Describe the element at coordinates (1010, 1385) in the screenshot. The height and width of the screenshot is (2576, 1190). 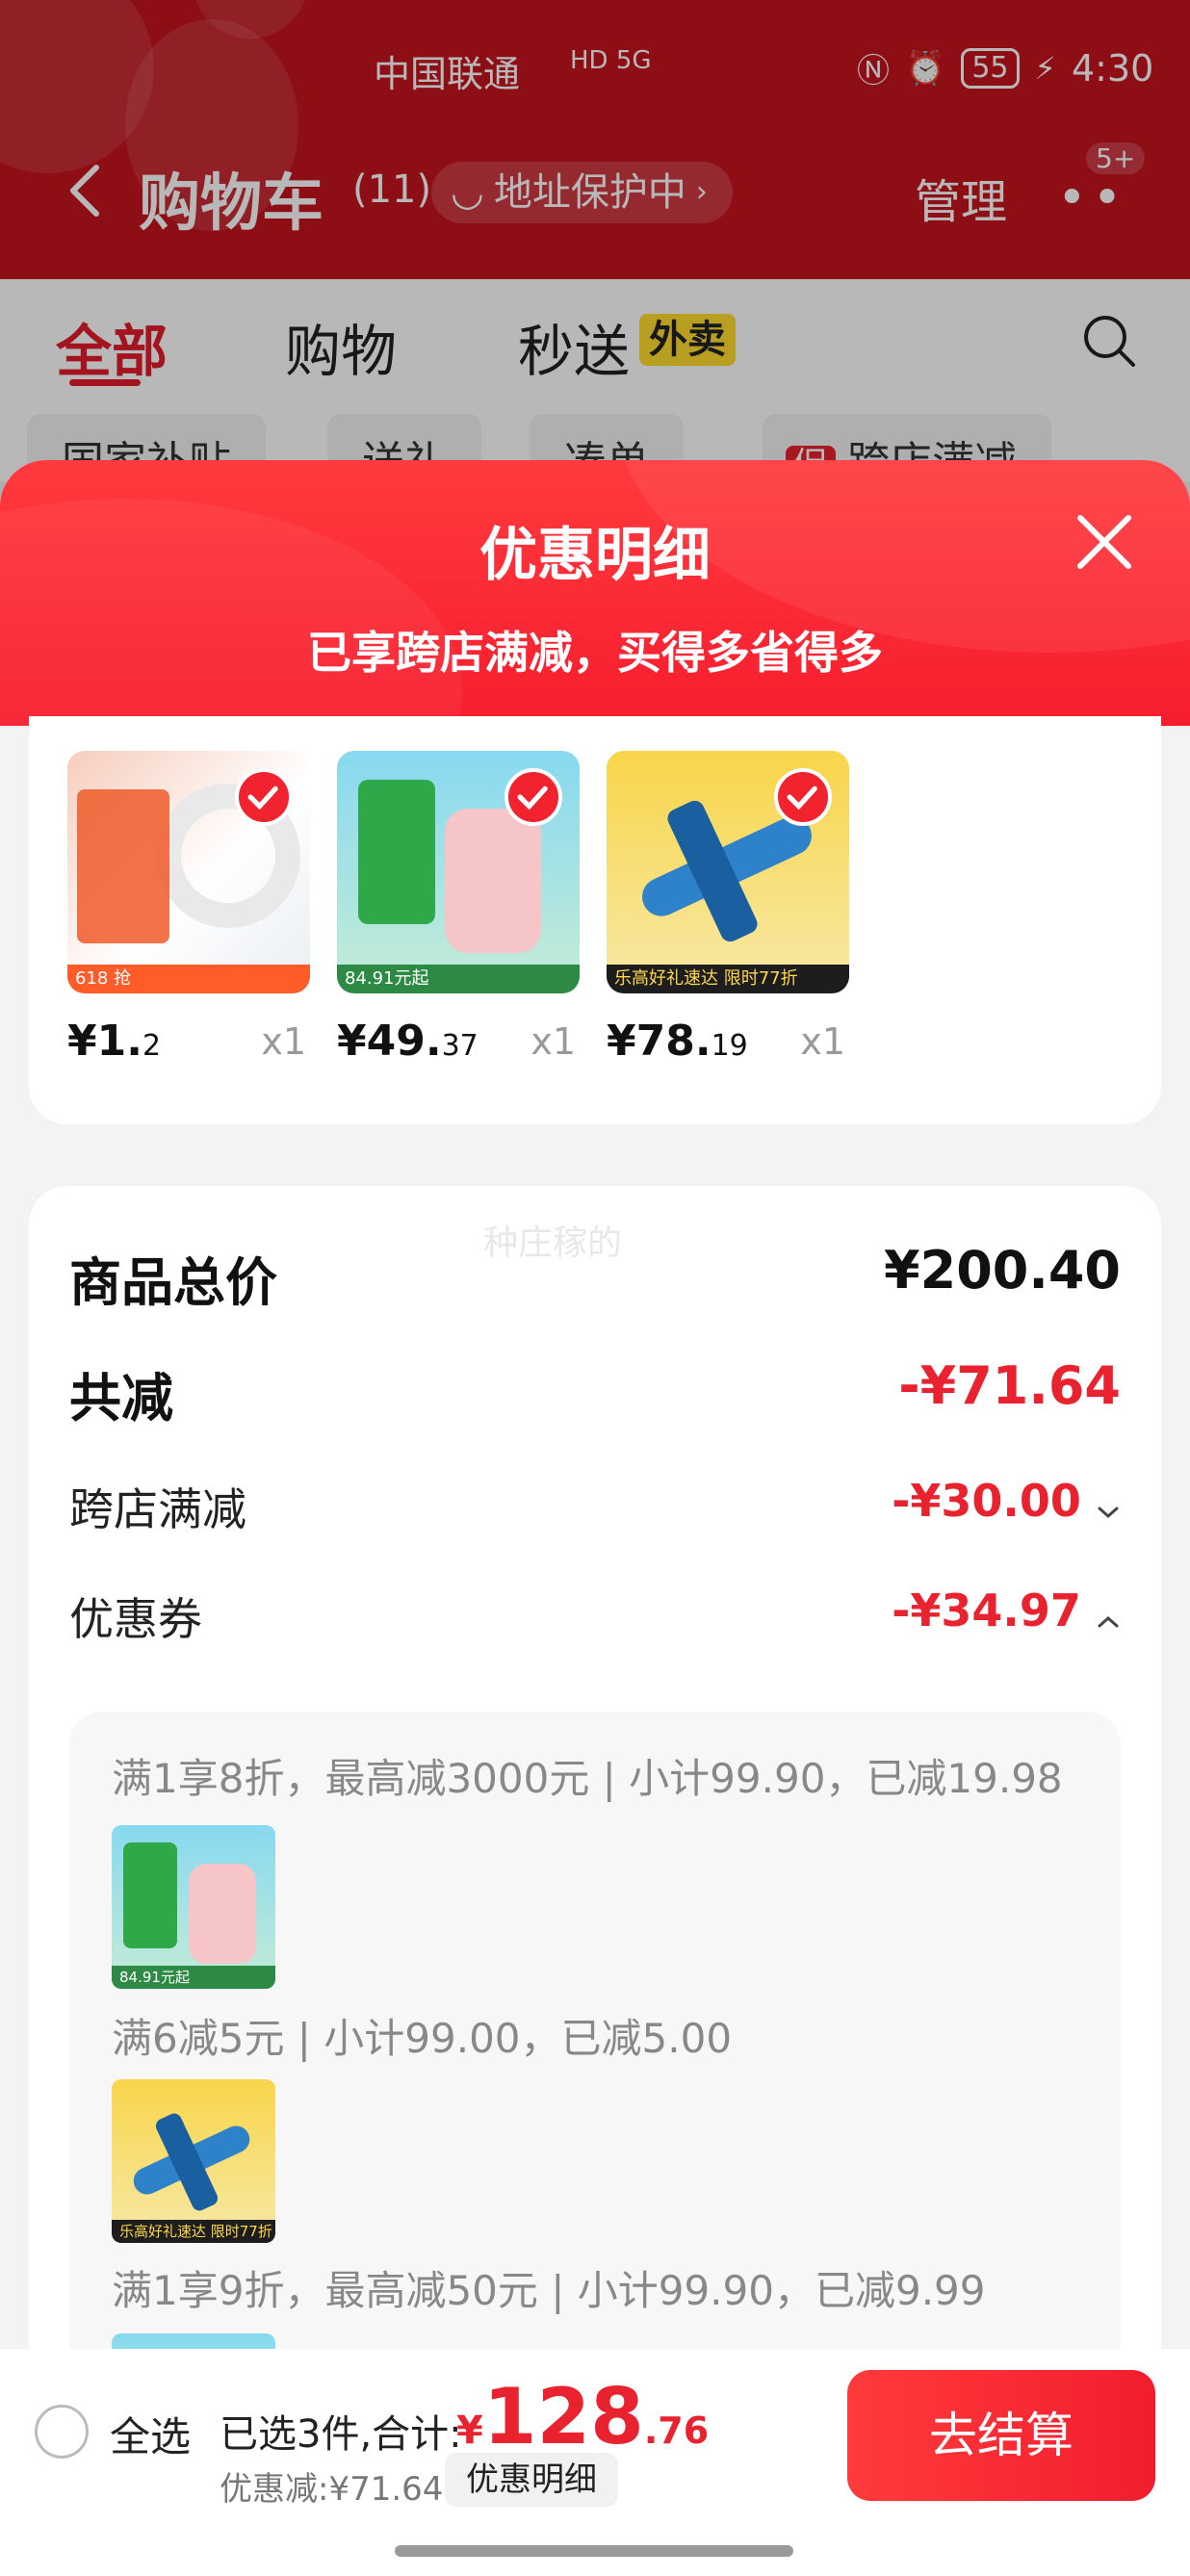
I see `total-reduce-value: -¥71.64` at that location.